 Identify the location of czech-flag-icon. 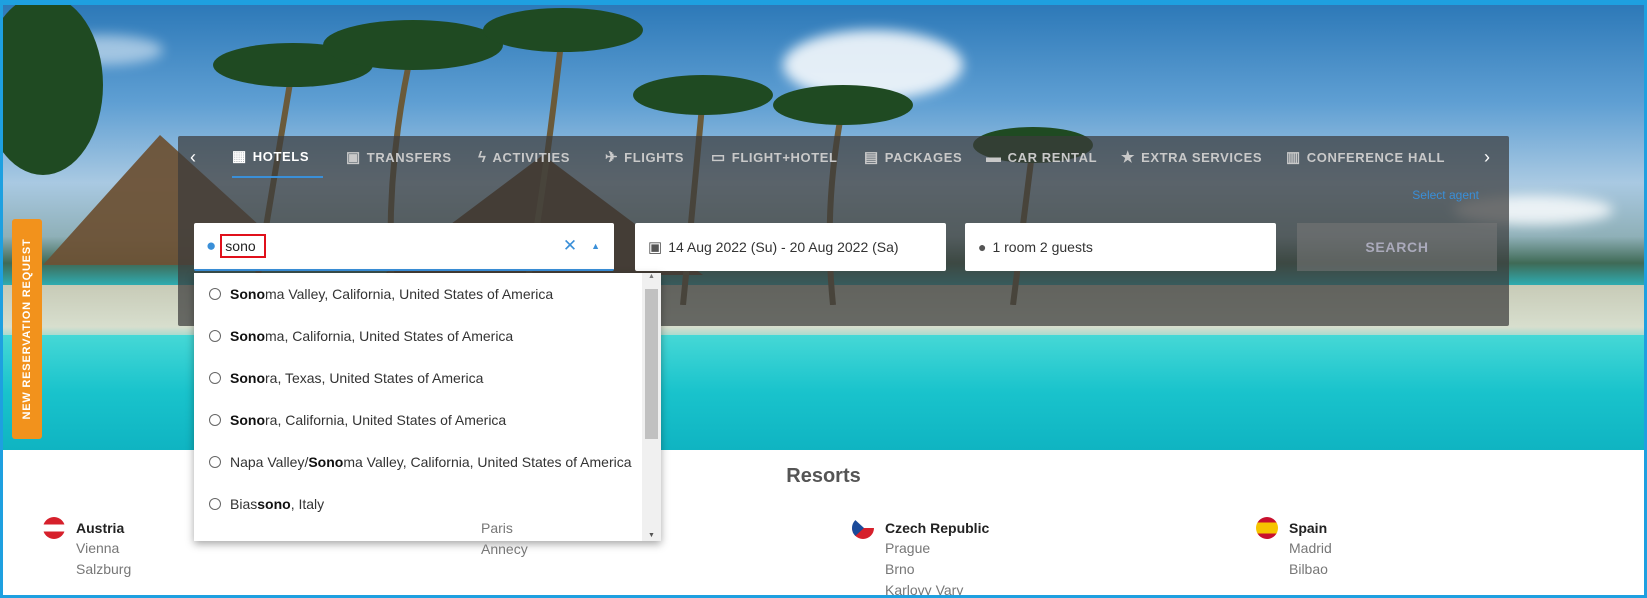
(863, 528).